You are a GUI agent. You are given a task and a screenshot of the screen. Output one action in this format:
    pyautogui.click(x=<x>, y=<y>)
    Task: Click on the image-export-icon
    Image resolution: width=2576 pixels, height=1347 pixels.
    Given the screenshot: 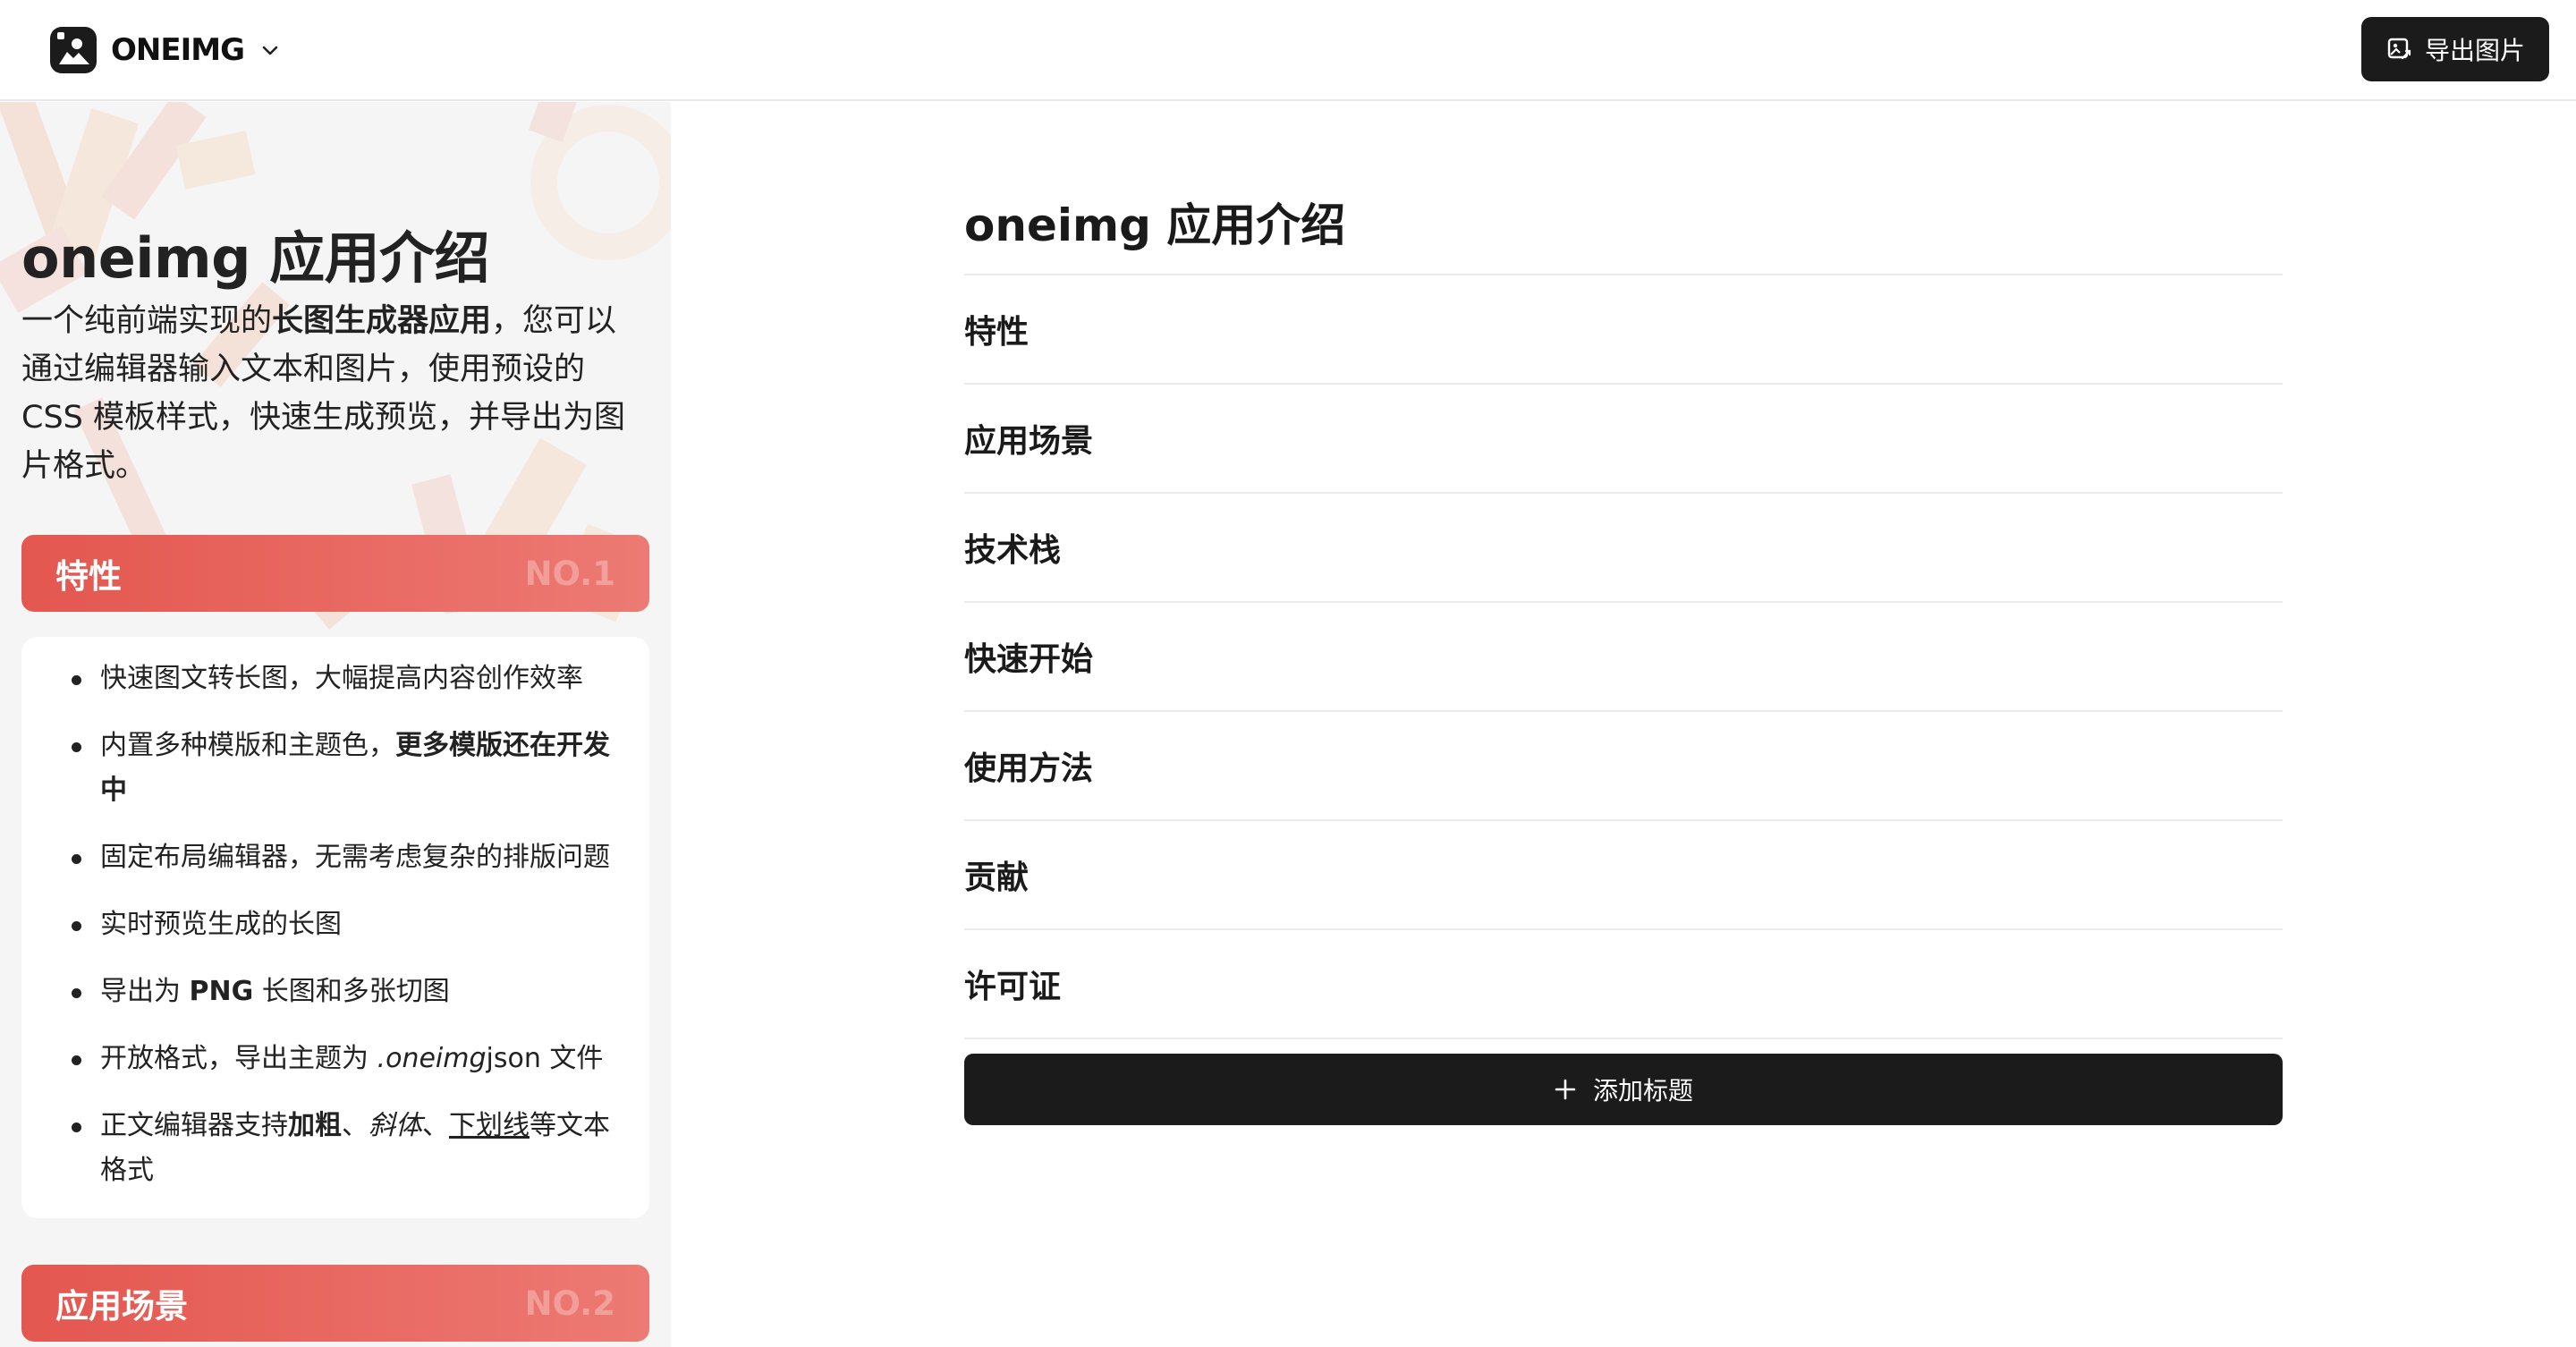 What is the action you would take?
    pyautogui.click(x=2399, y=49)
    